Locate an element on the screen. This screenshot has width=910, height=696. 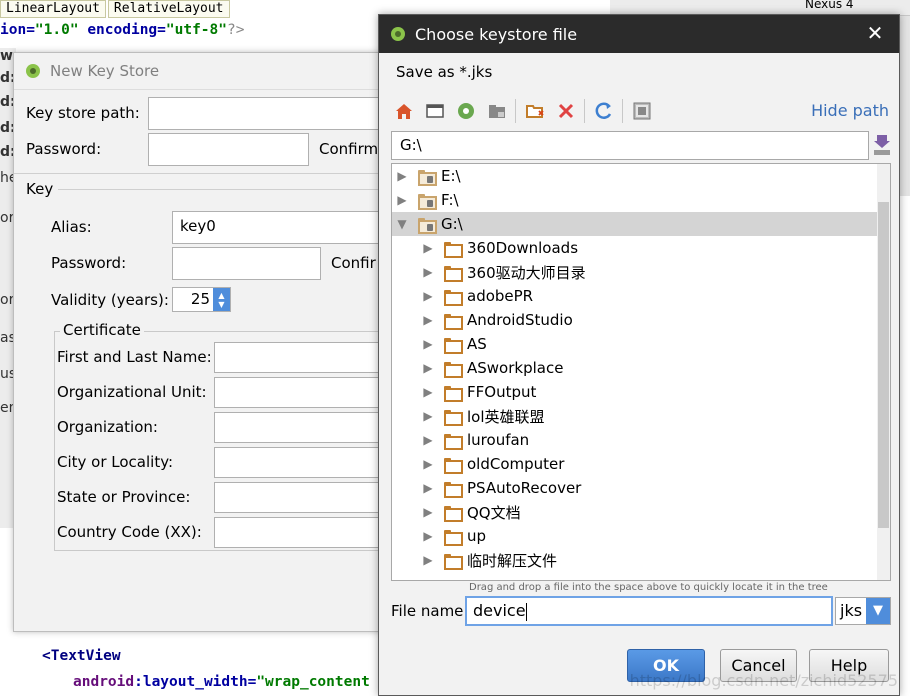
save-as-label: Save as *.jks is located at coordinates (444, 72).